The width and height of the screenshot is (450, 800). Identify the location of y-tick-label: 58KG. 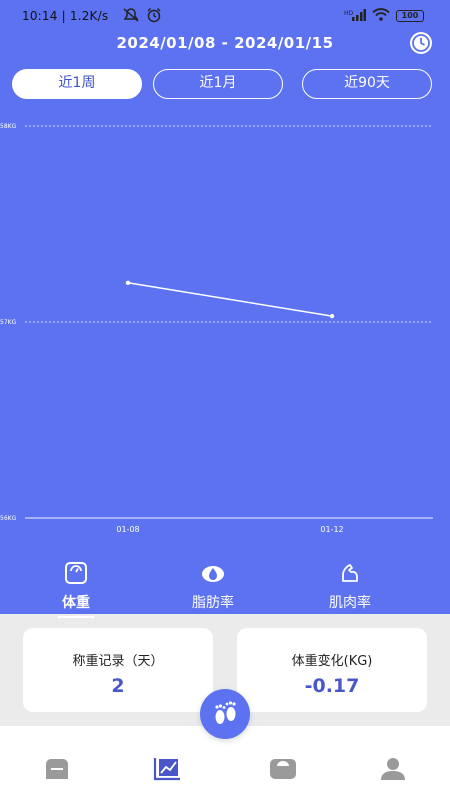
(8, 126).